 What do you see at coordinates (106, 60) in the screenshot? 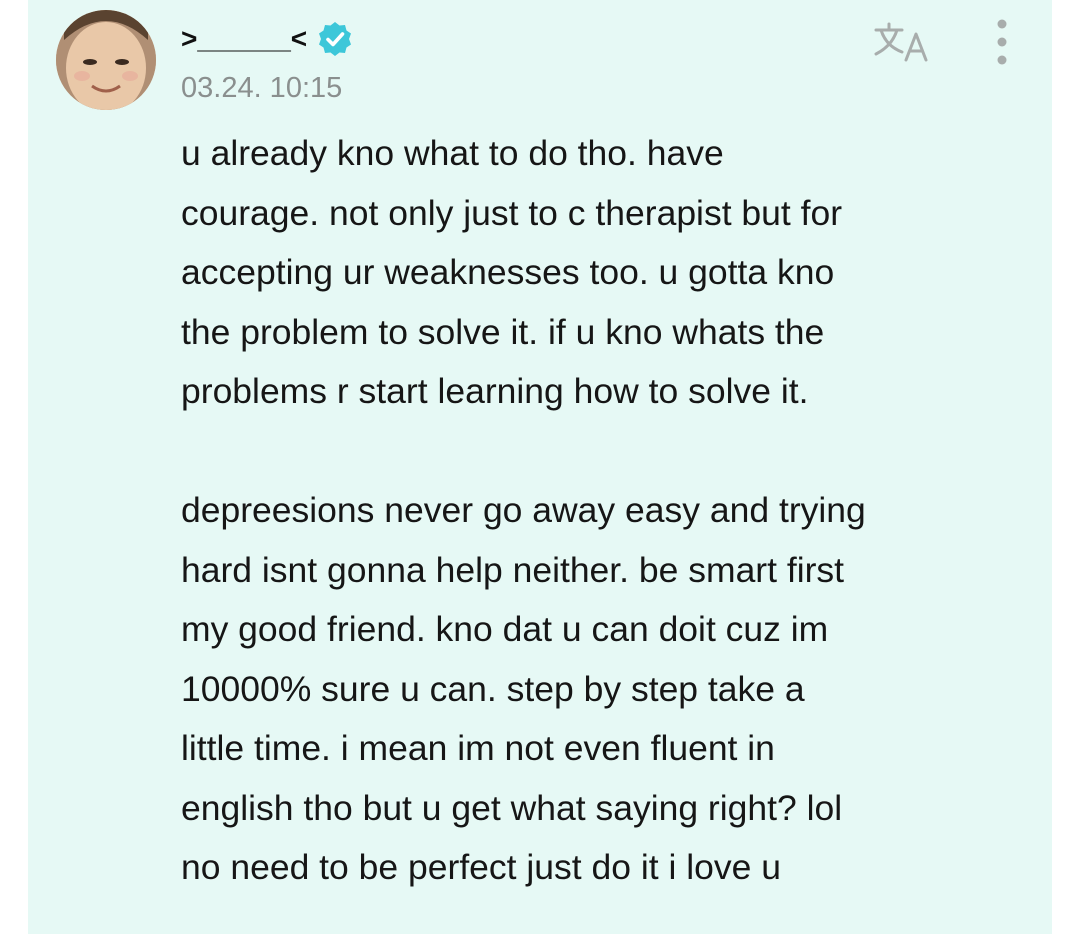
I see `avatar` at bounding box center [106, 60].